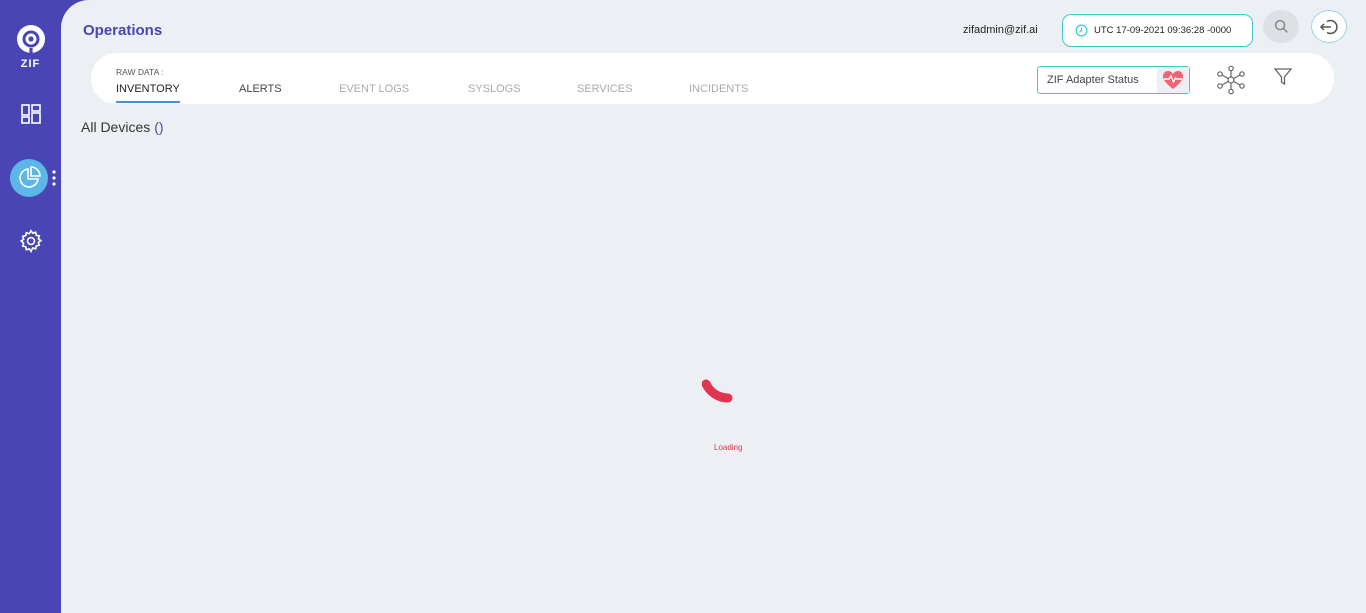  I want to click on sidebar-item-dashboard, so click(30, 114).